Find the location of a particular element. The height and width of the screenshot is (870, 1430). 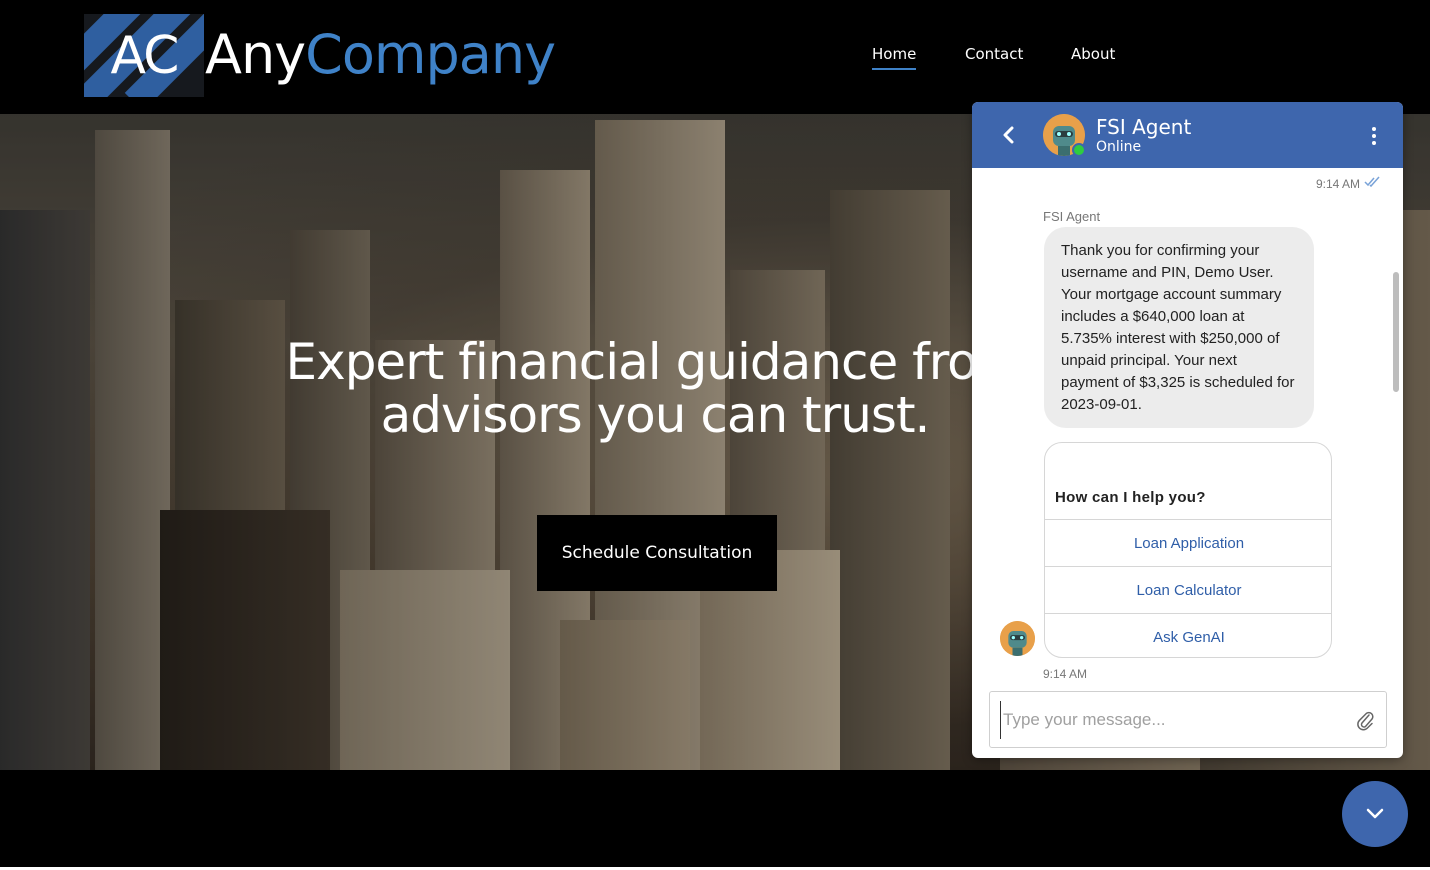

loan-application-option: Loan Application is located at coordinates (1188, 542).